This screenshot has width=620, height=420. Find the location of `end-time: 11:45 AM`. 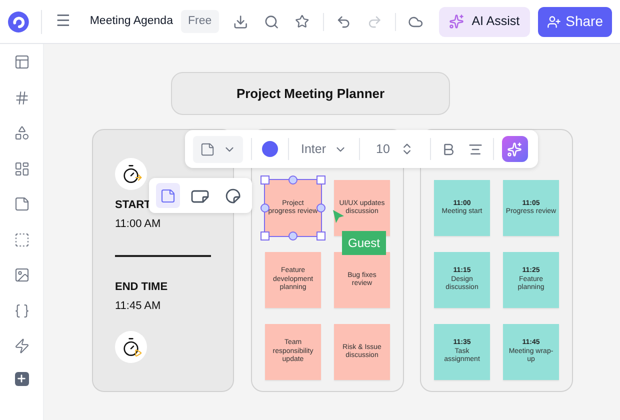

end-time: 11:45 AM is located at coordinates (138, 306).